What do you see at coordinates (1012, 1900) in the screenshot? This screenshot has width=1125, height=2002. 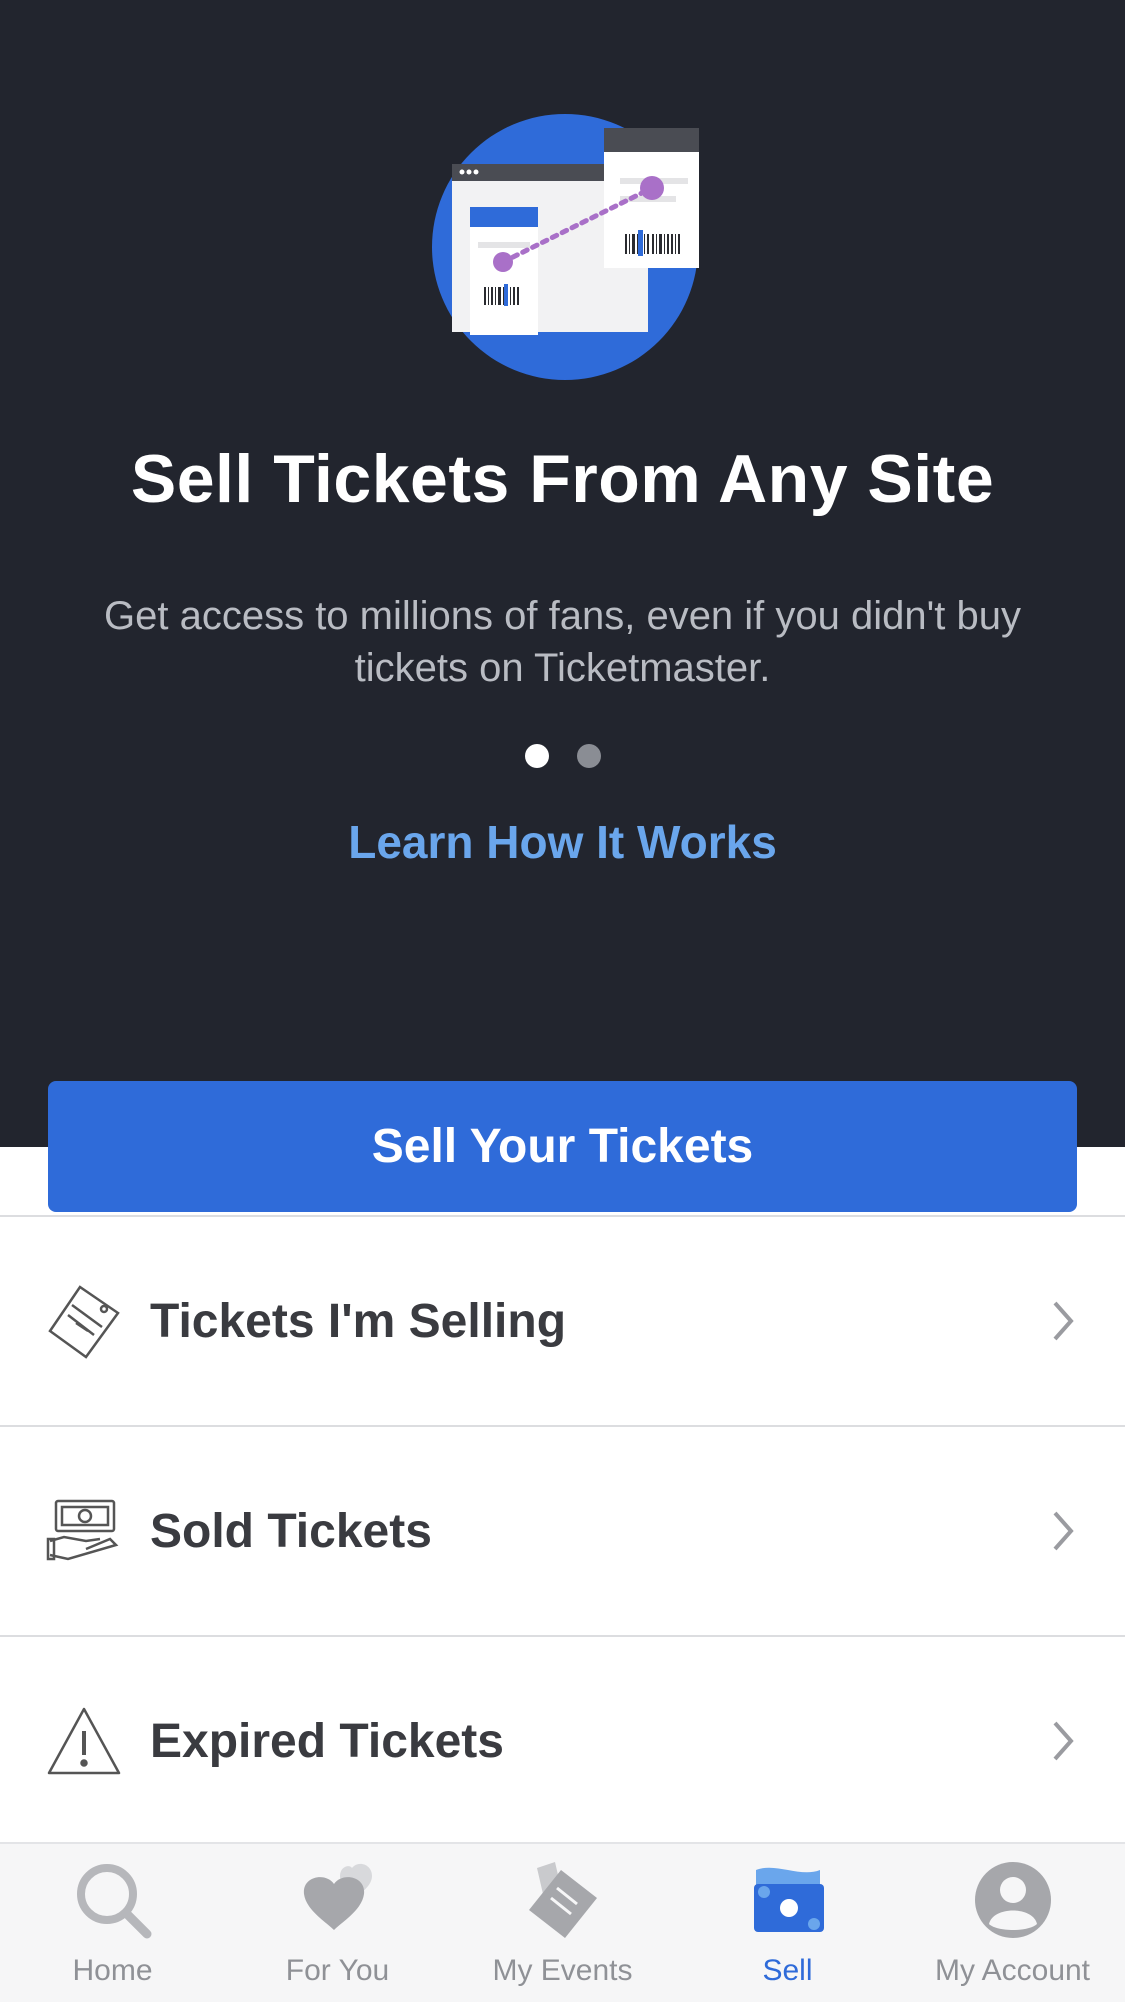 I see `person-icon` at bounding box center [1012, 1900].